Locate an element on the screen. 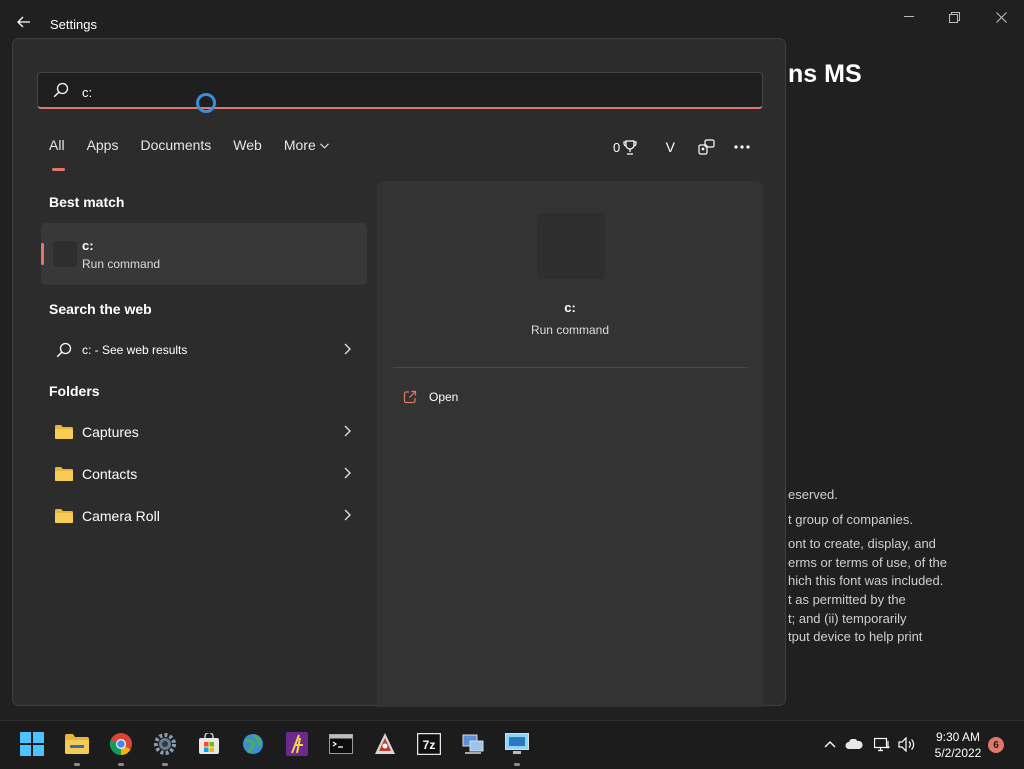 The height and width of the screenshot is (769, 1024). ellipsis-icon is located at coordinates (742, 147).